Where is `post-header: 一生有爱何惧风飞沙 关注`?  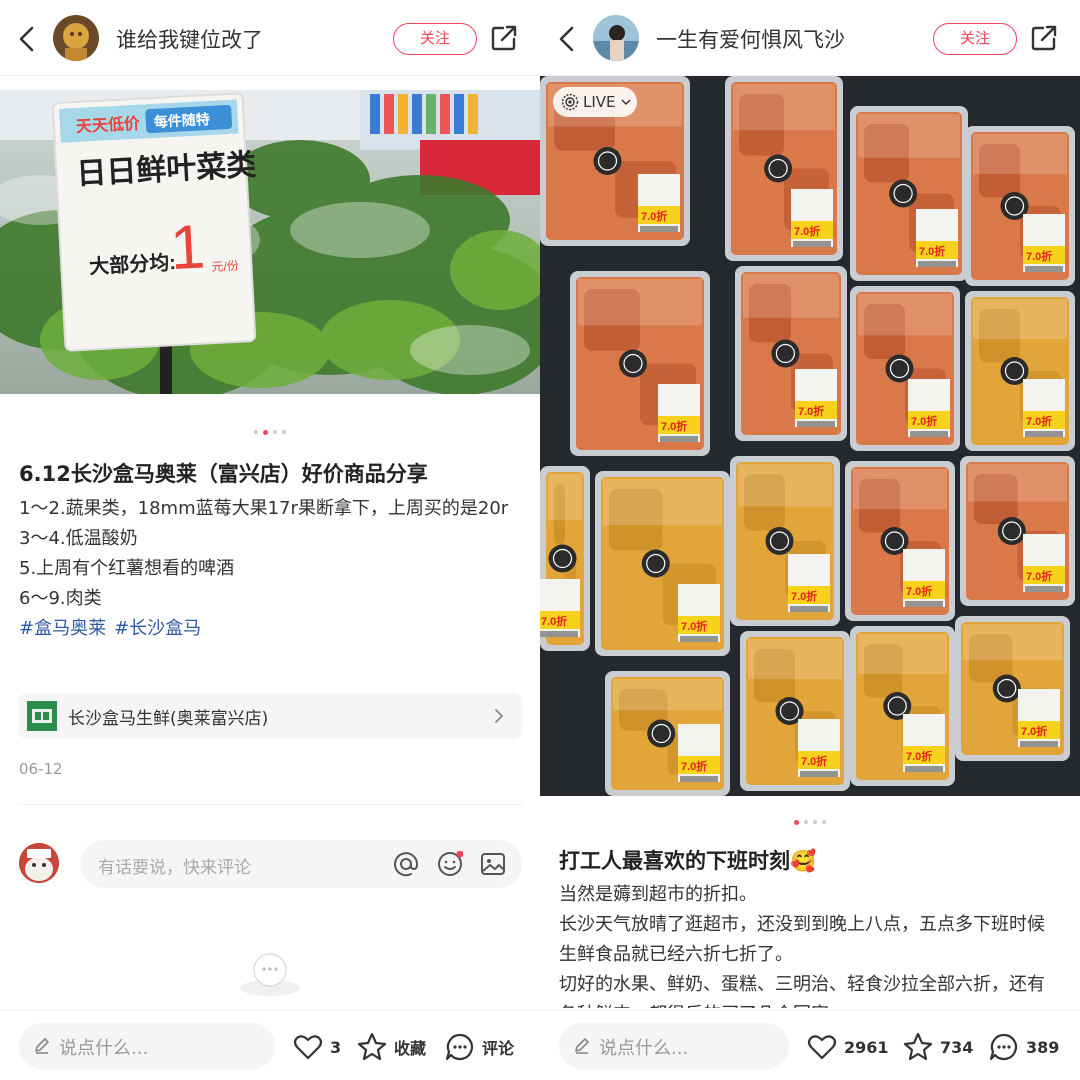
post-header: 一生有爱何惧风飞沙 关注 is located at coordinates (810, 38).